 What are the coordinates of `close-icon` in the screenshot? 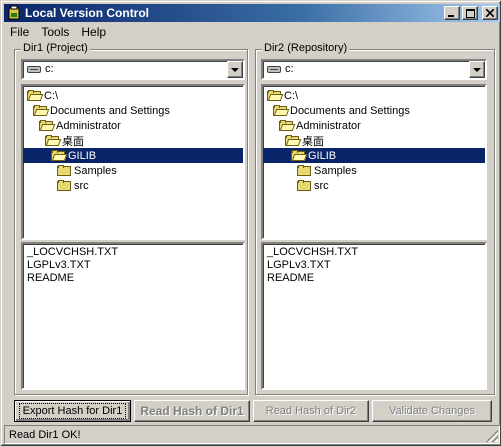 It's located at (490, 13).